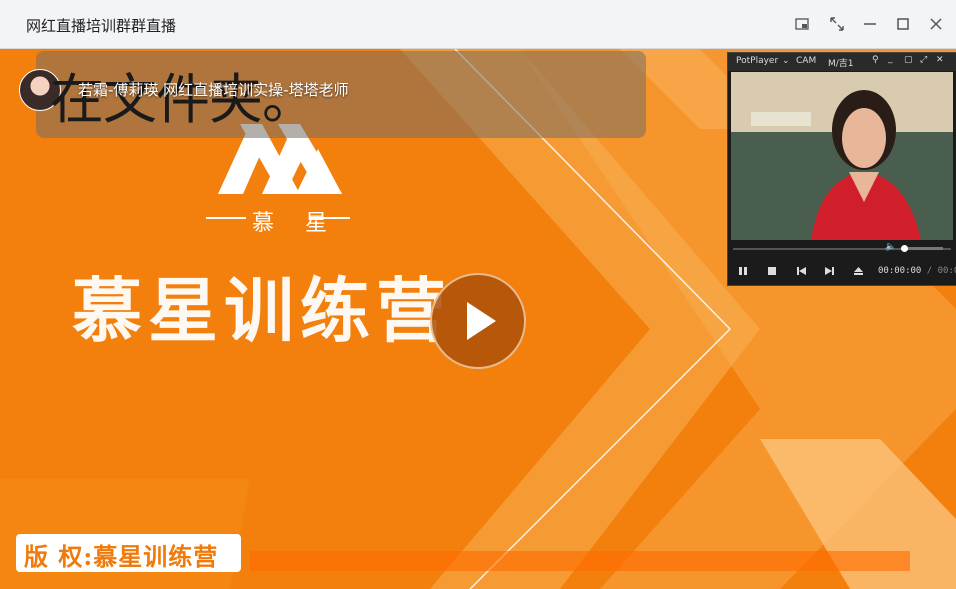 This screenshot has width=956, height=589. I want to click on play-button, so click(478, 321).